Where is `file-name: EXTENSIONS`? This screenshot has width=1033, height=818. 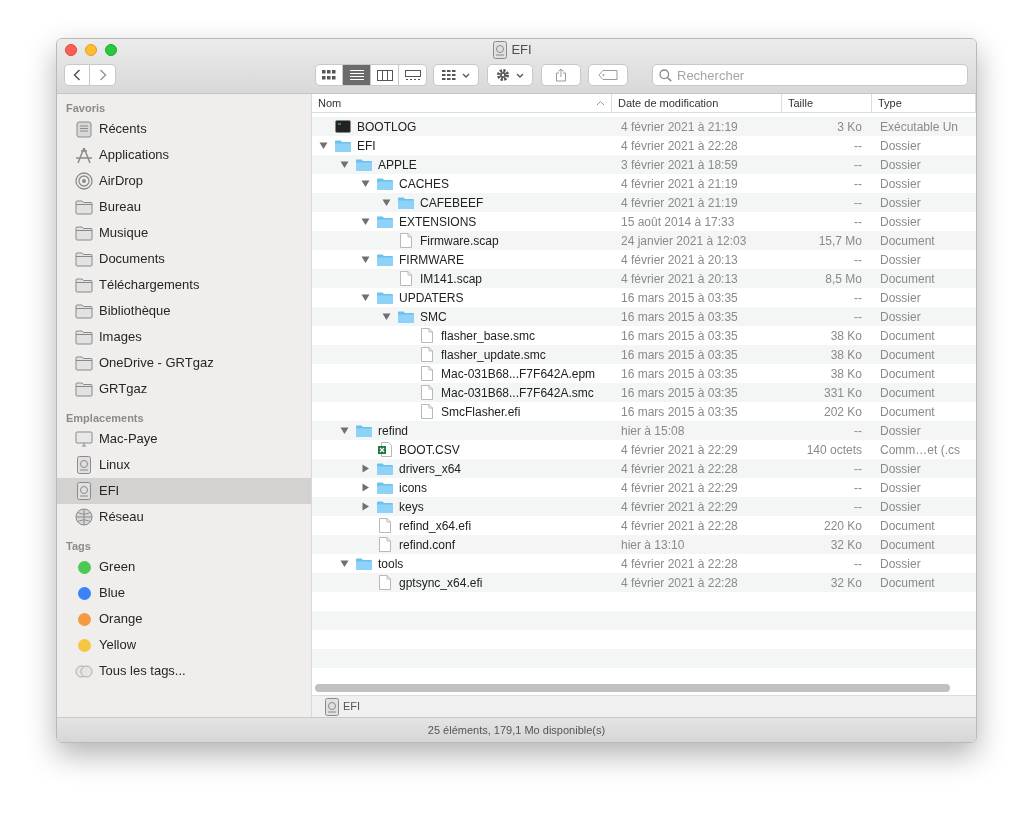
file-name: EXTENSIONS is located at coordinates (438, 222).